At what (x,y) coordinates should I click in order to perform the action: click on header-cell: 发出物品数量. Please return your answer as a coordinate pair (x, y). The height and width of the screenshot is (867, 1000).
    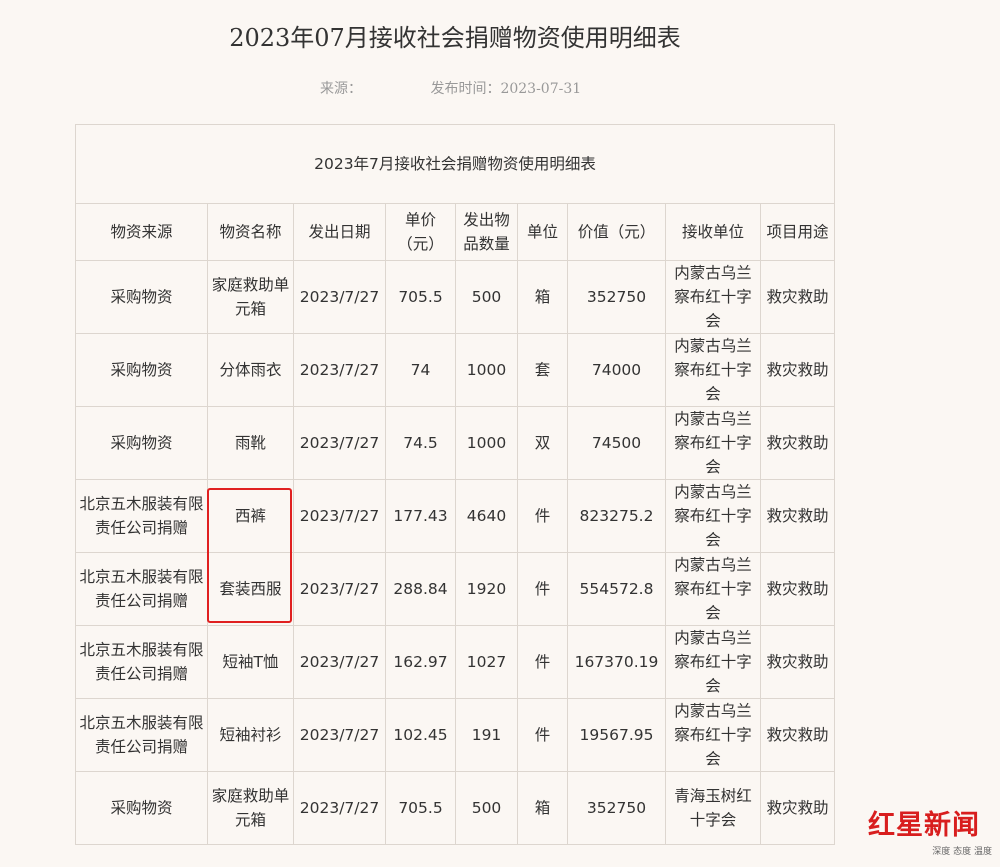
    Looking at the image, I should click on (486, 232).